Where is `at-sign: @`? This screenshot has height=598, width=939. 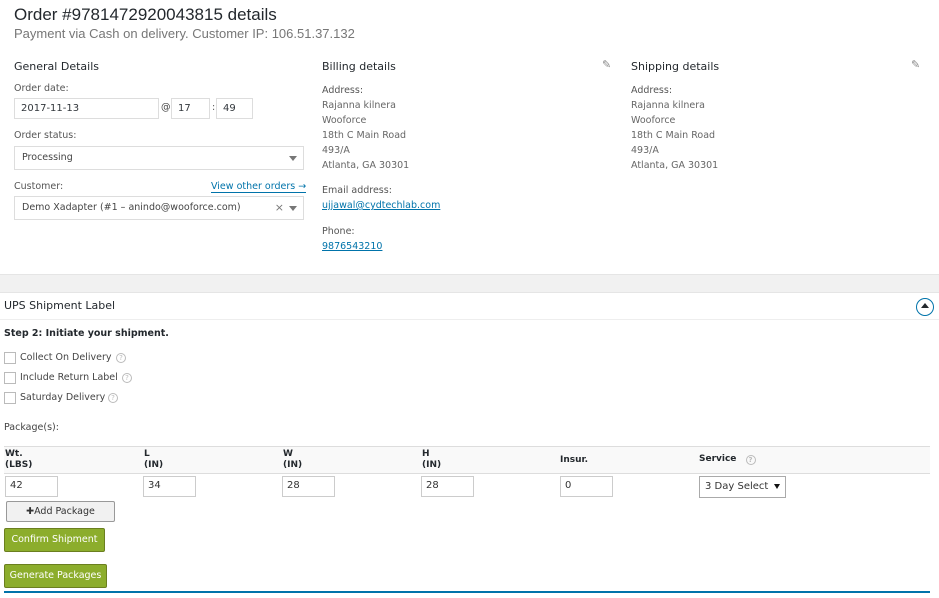
at-sign: @ is located at coordinates (166, 107).